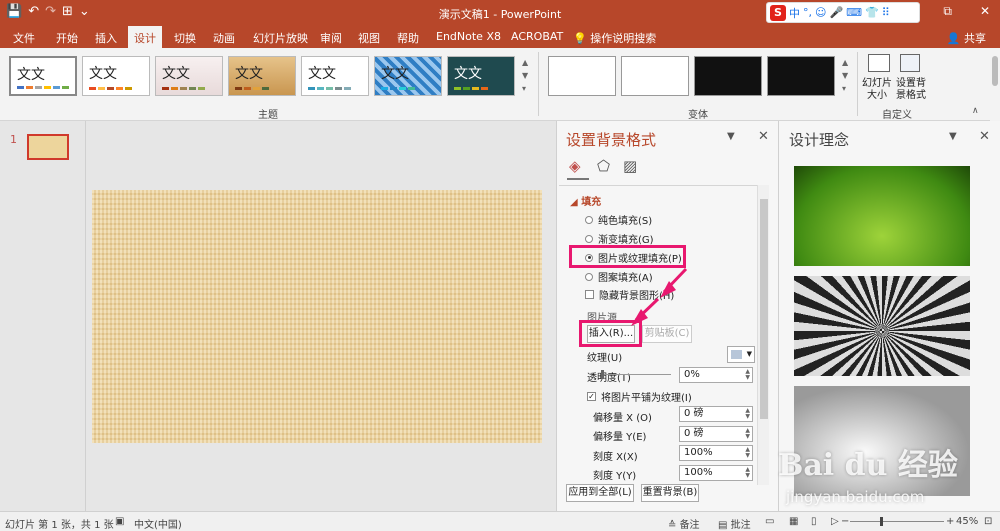 This screenshot has height=531, width=1000. What do you see at coordinates (600, 493) in the screenshot?
I see `apply-to-all-button: 应用到全部(L)` at bounding box center [600, 493].